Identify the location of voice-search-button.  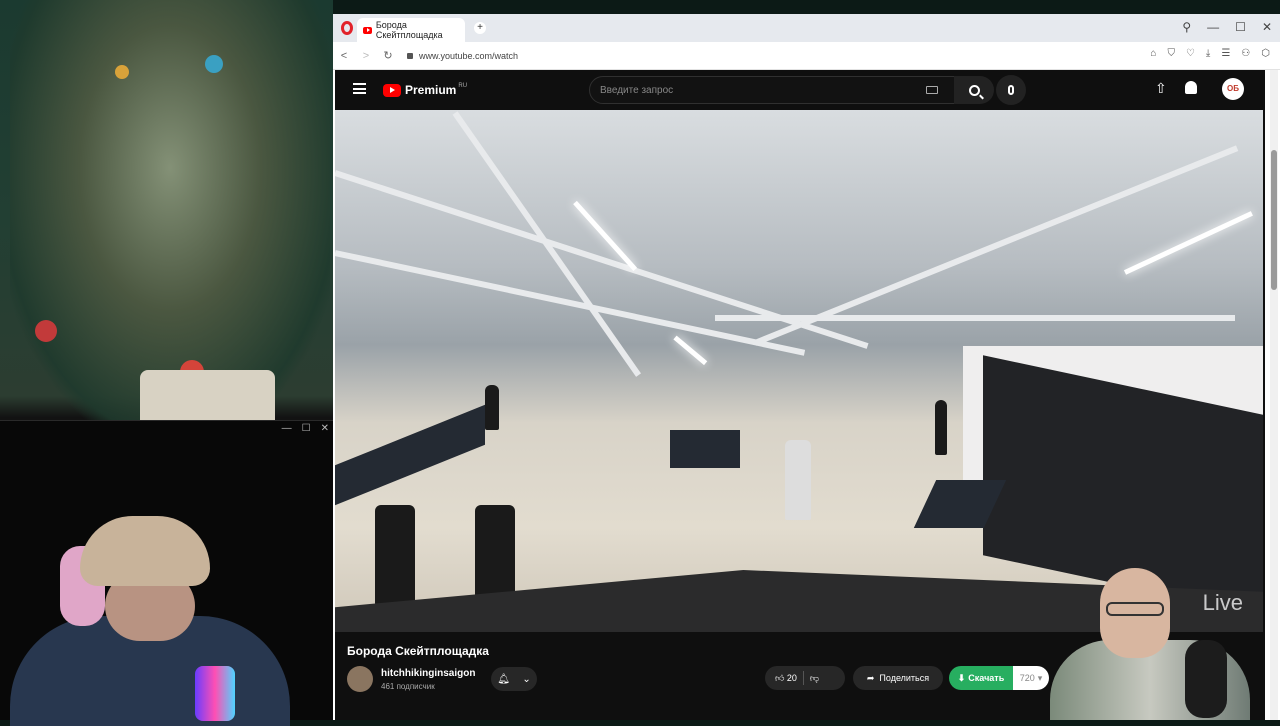
(1011, 90).